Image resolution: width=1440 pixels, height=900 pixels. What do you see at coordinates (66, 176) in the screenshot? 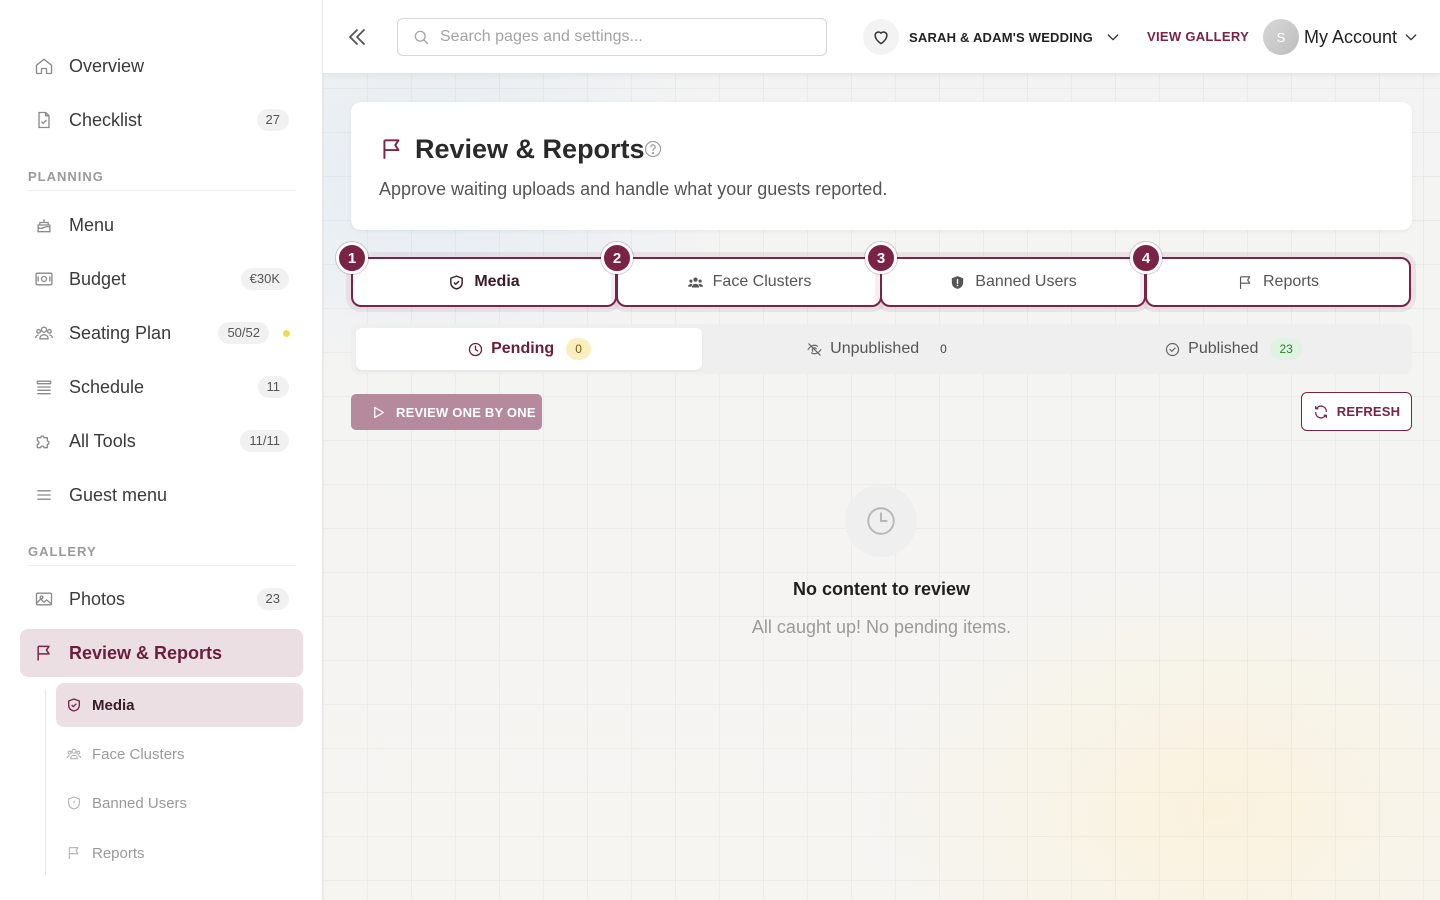
I see `section-label-planning: PLANNING` at bounding box center [66, 176].